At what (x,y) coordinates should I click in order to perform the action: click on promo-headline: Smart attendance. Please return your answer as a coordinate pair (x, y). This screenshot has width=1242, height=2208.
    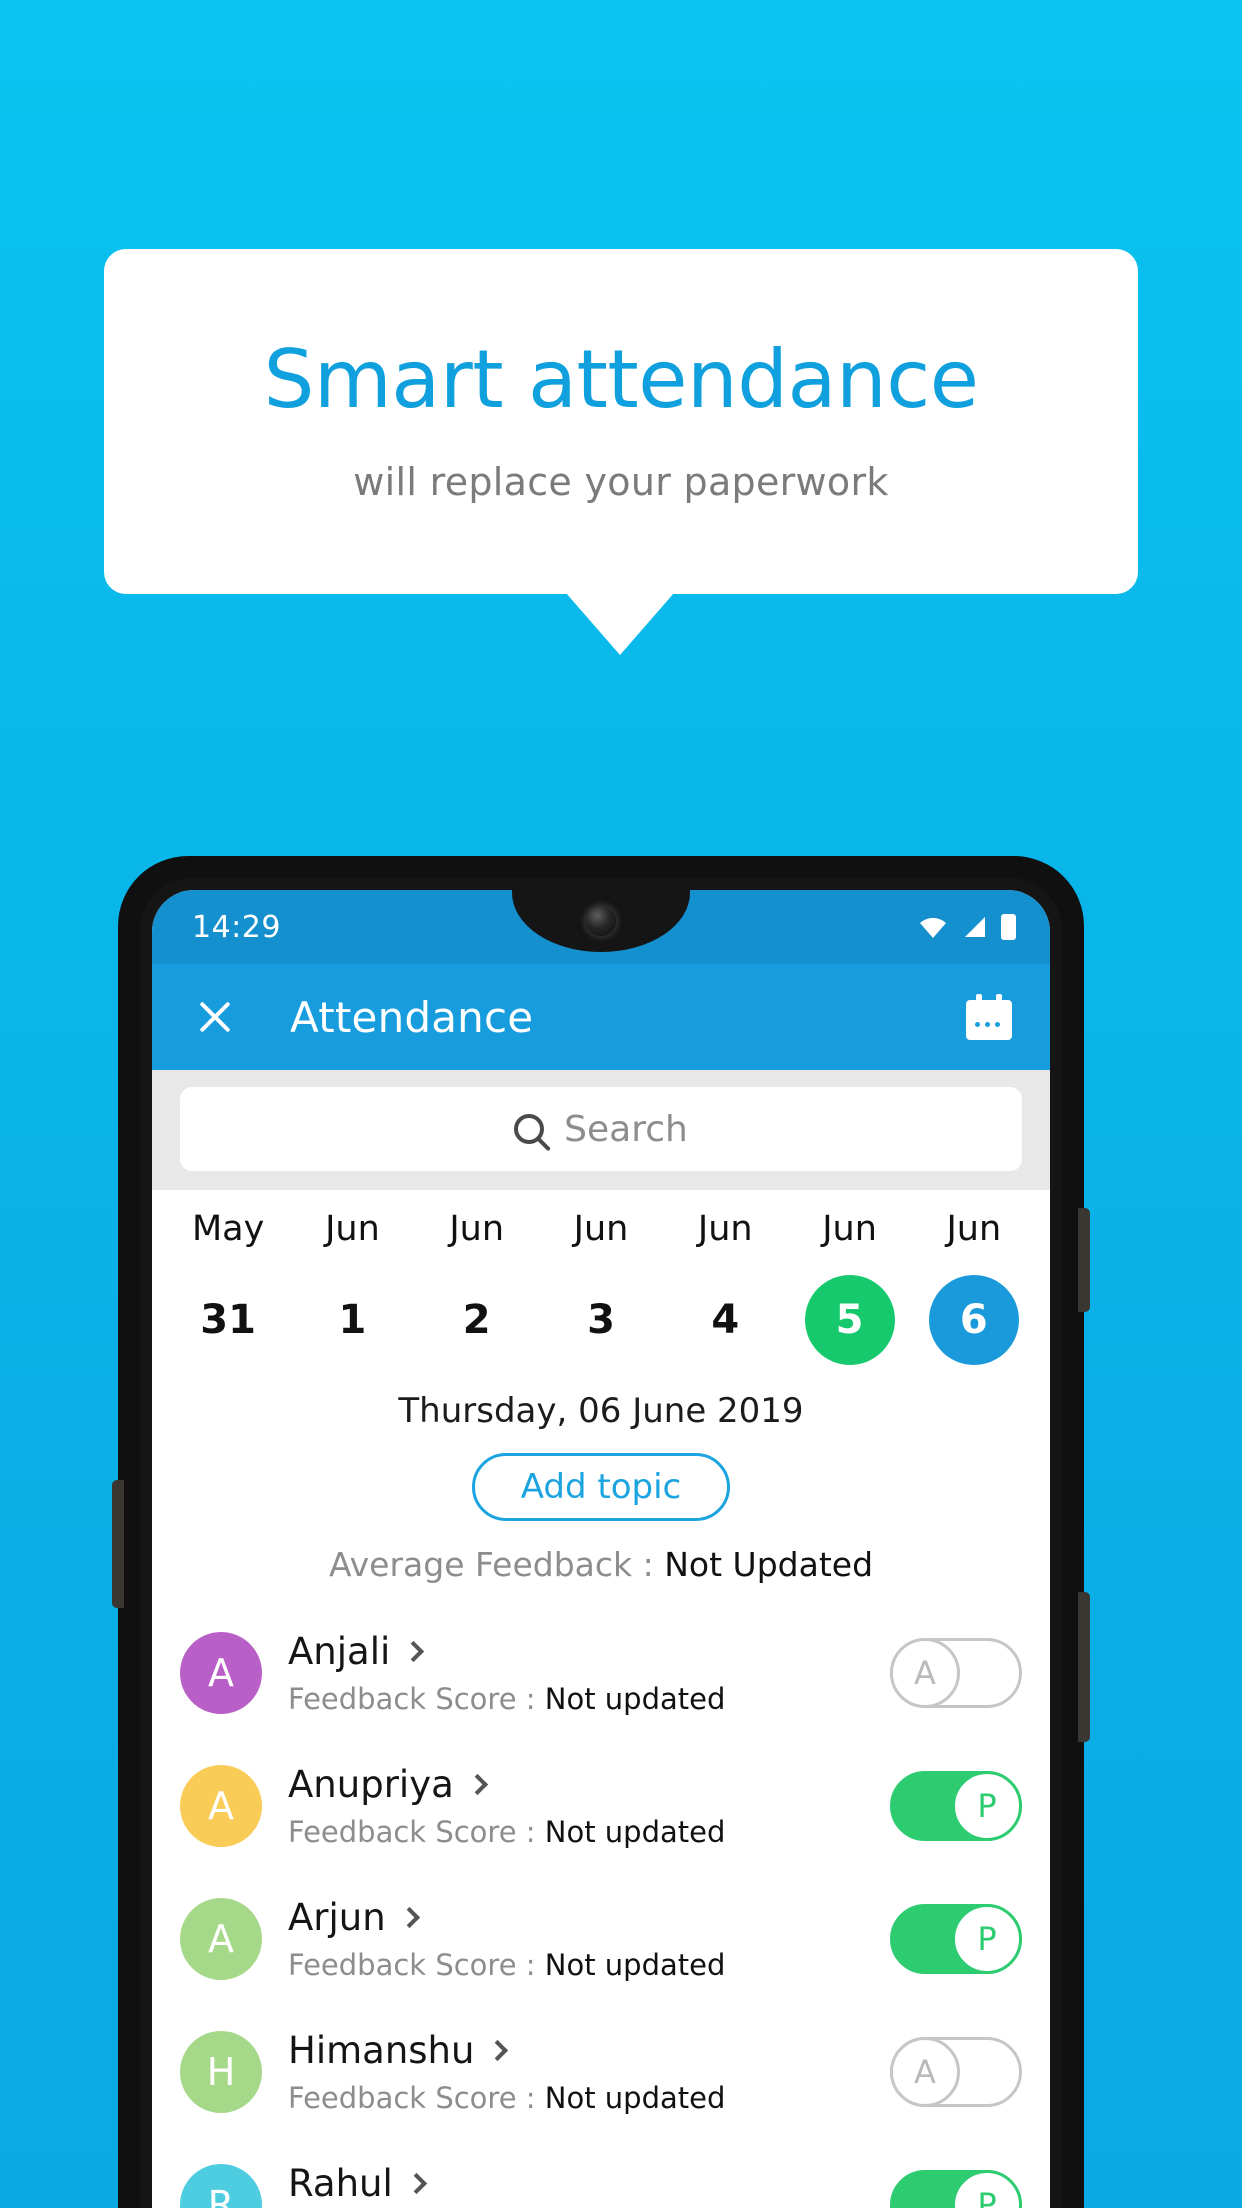
    Looking at the image, I should click on (621, 379).